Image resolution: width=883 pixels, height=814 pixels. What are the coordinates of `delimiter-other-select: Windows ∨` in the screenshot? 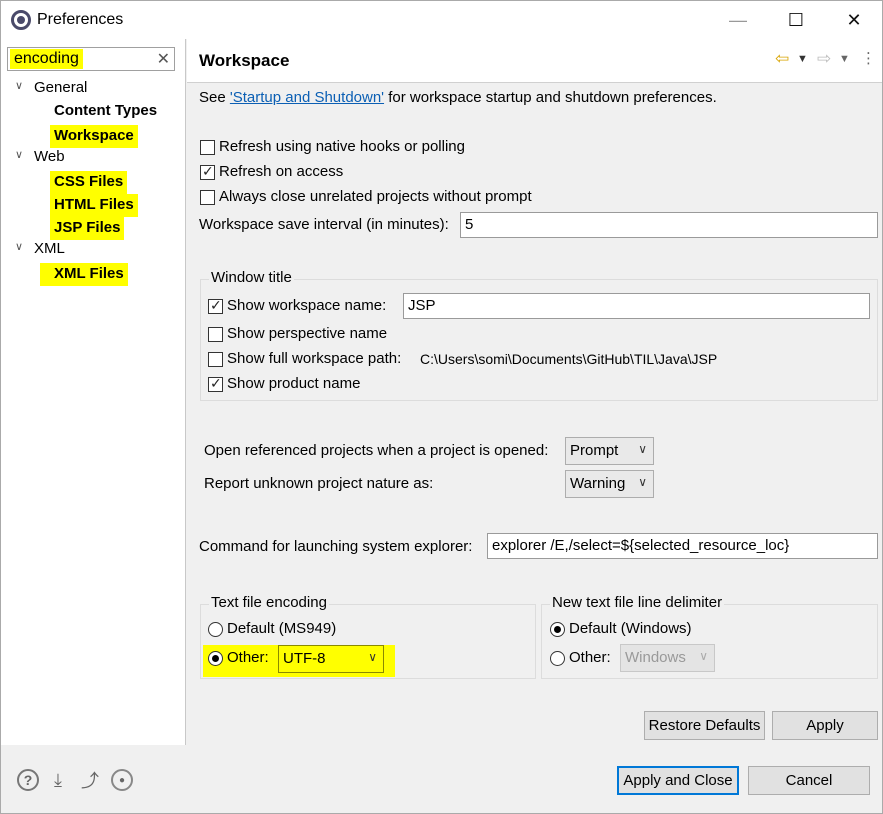 It's located at (667, 658).